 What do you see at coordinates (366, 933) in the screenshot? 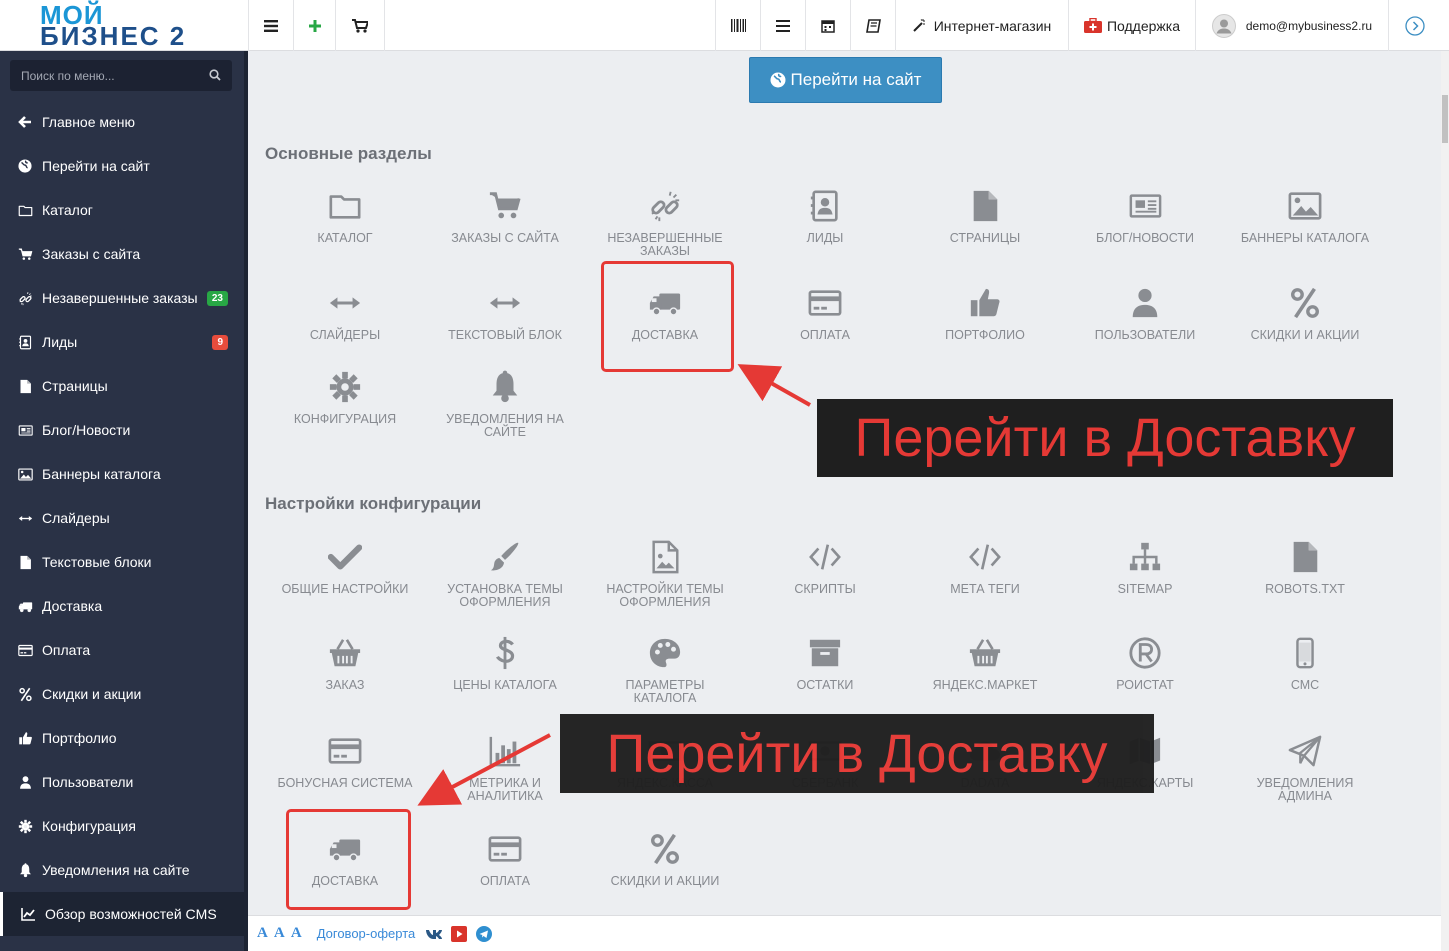
I see `offer-link: Договор-оферта` at bounding box center [366, 933].